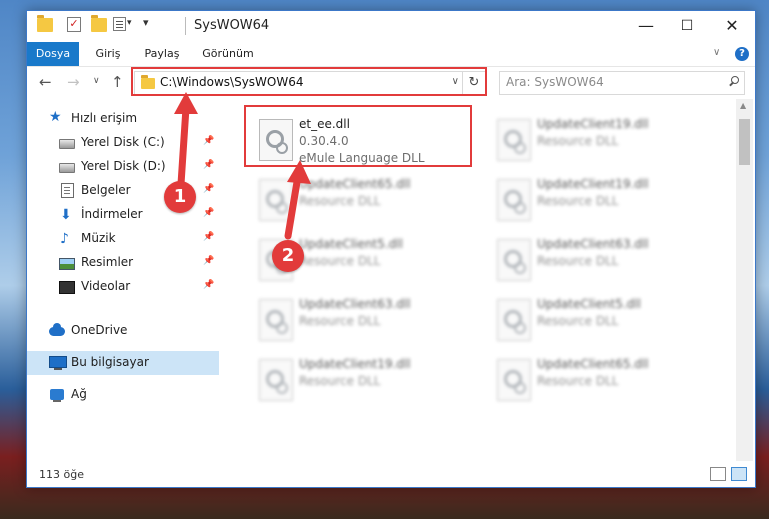 The height and width of the screenshot is (519, 769). What do you see at coordinates (110, 362) in the screenshot?
I see `sidebar-item-label: Bu bilgisayar` at bounding box center [110, 362].